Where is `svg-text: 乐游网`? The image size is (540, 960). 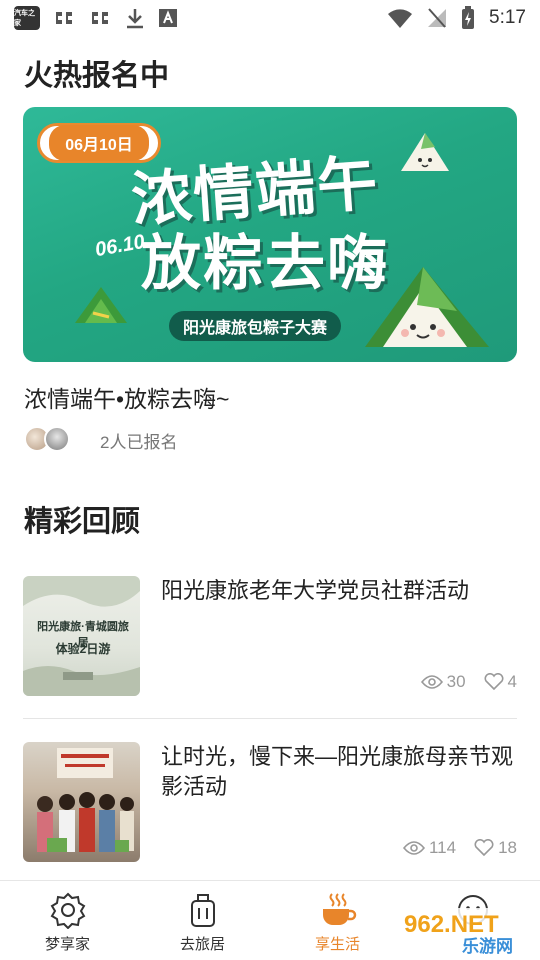
svg-text: 乐游网 is located at coordinates (487, 946).